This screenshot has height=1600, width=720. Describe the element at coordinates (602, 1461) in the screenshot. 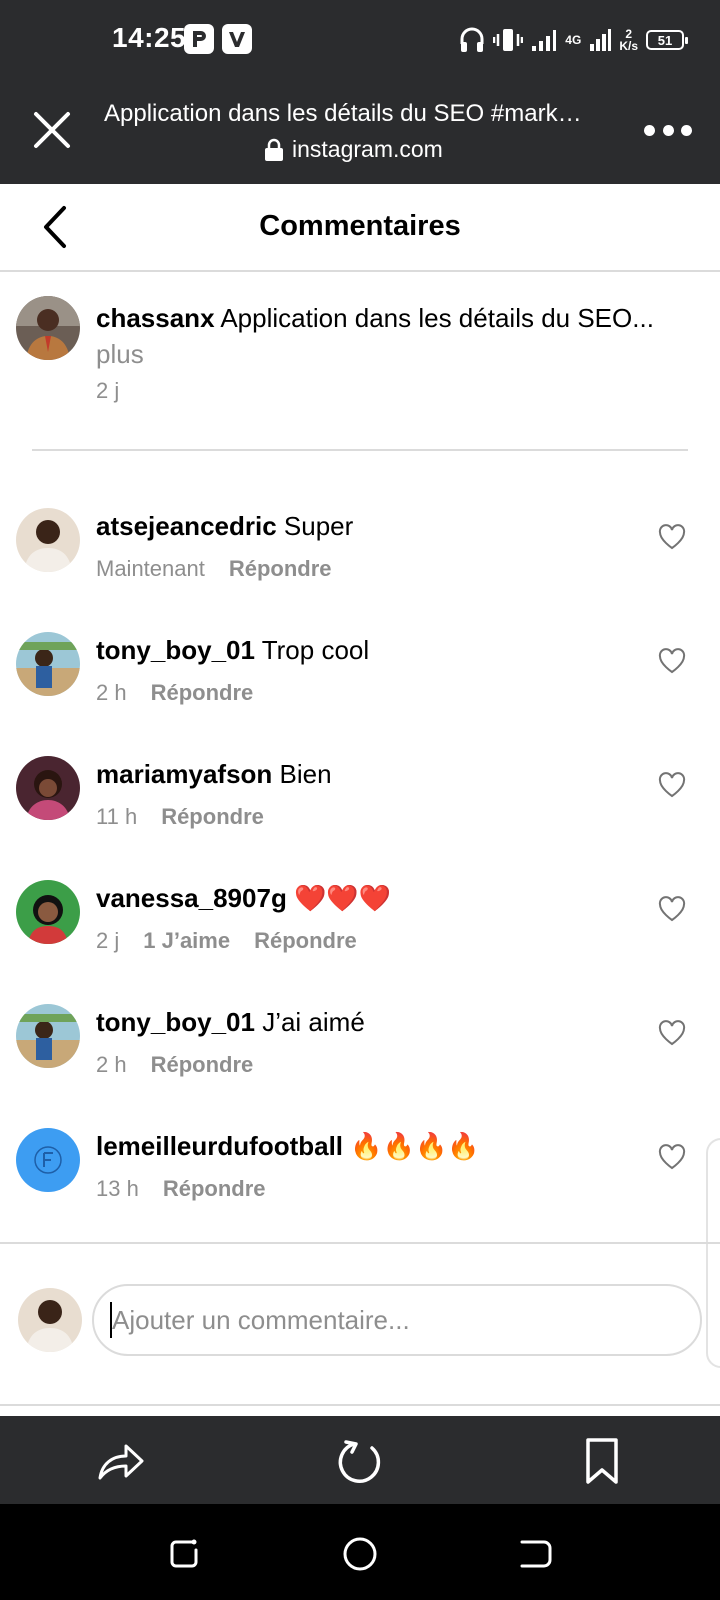

I see `bookmark-icon` at that location.